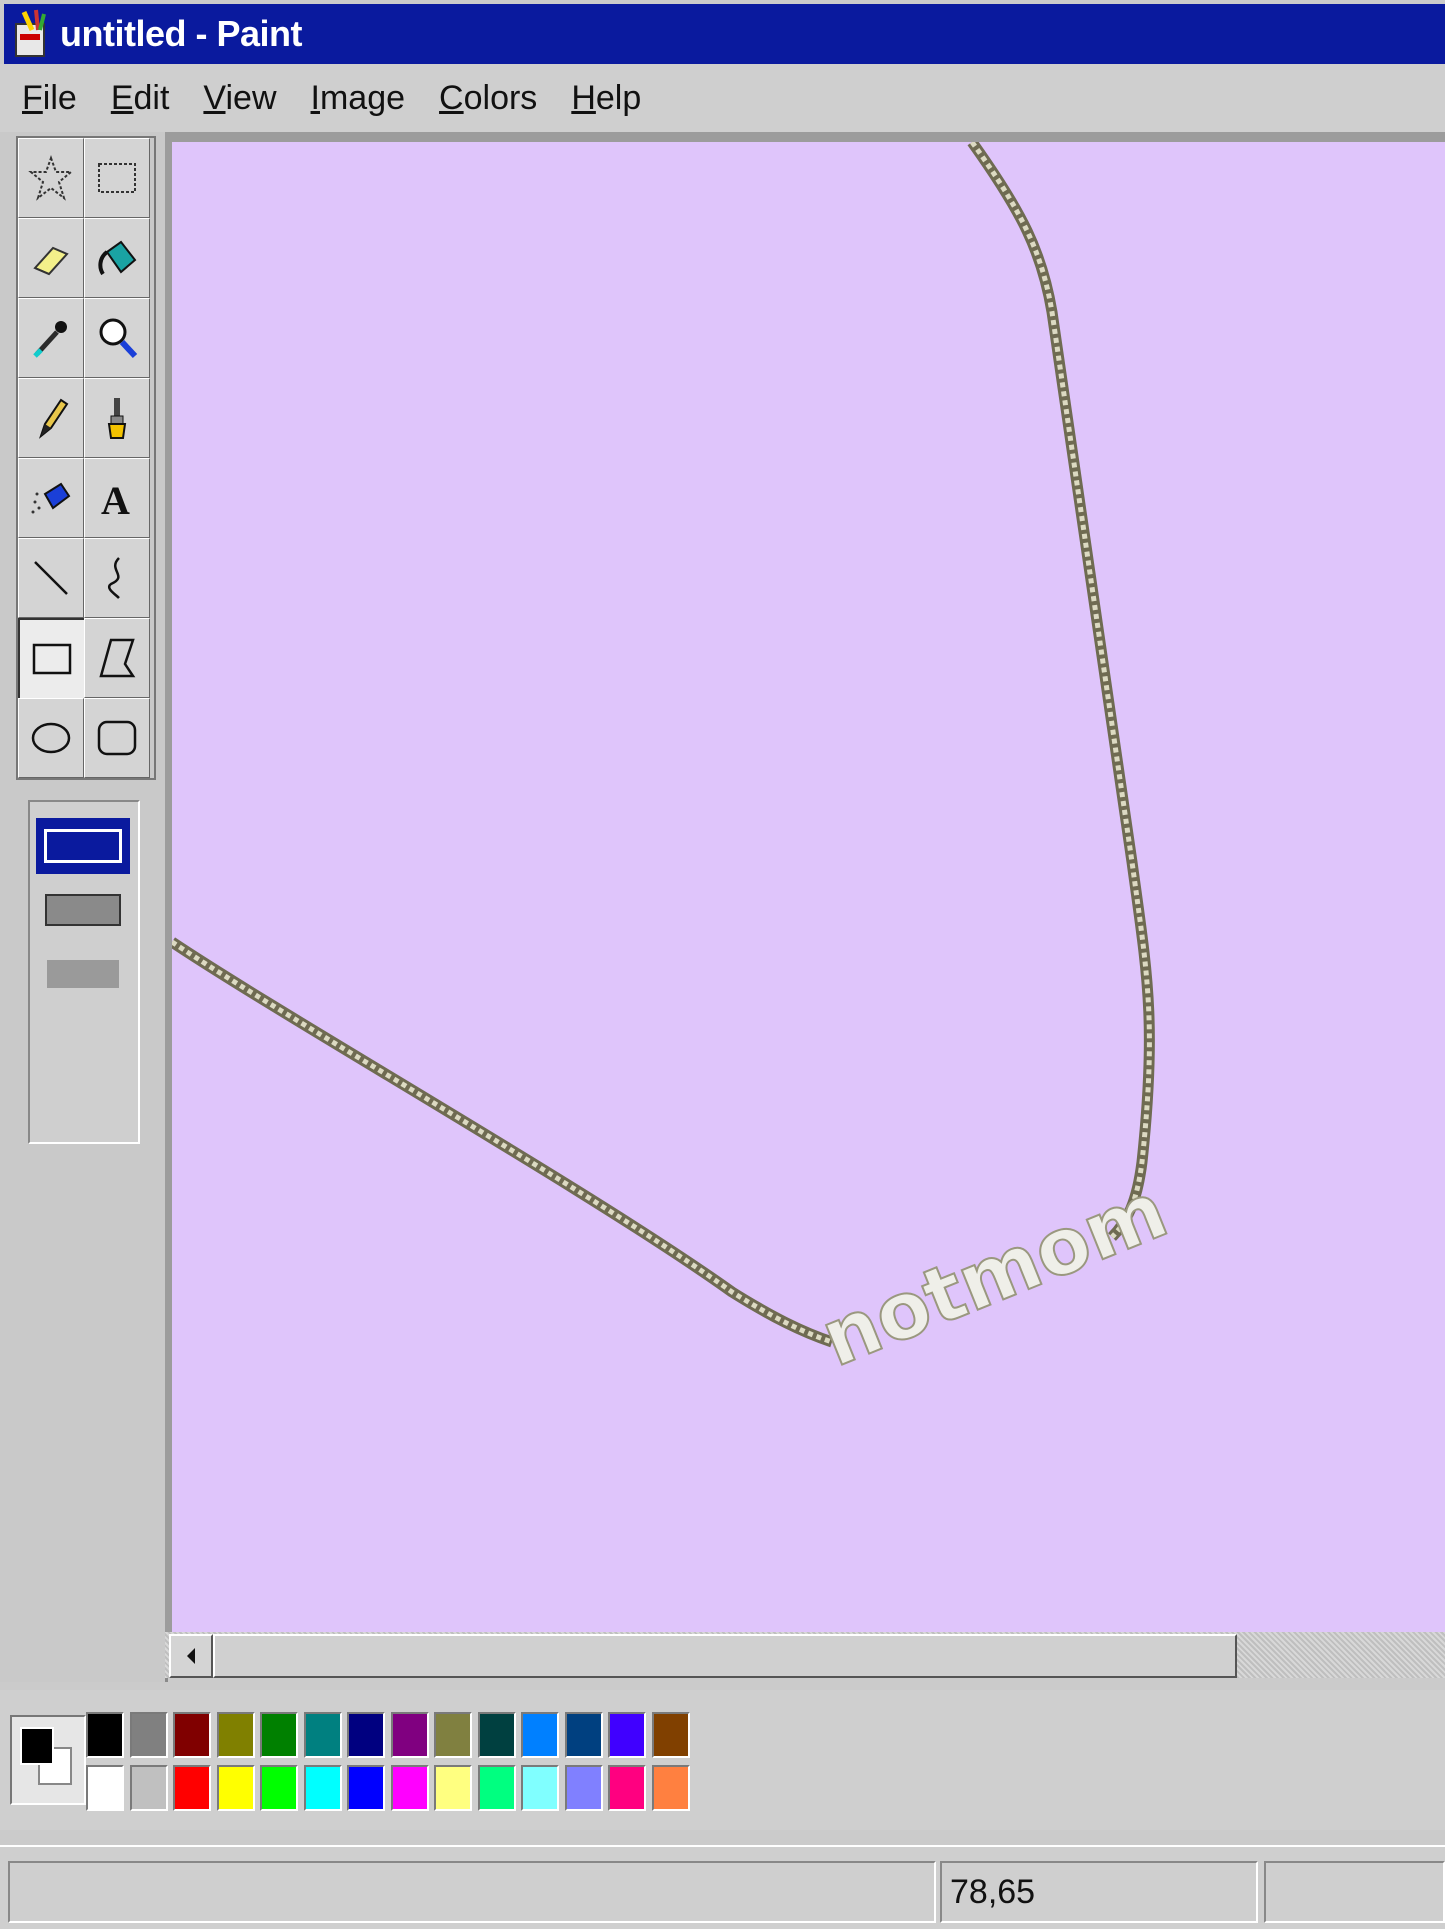  I want to click on brush-icon, so click(117, 418).